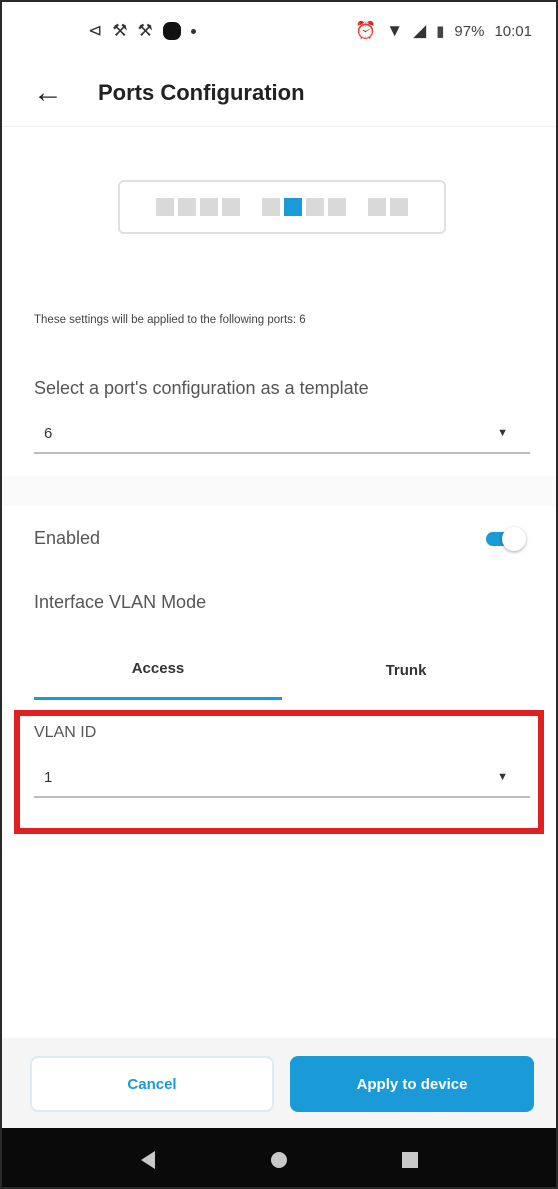  What do you see at coordinates (412, 1084) in the screenshot?
I see `apply-to-device-button: Apply to device` at bounding box center [412, 1084].